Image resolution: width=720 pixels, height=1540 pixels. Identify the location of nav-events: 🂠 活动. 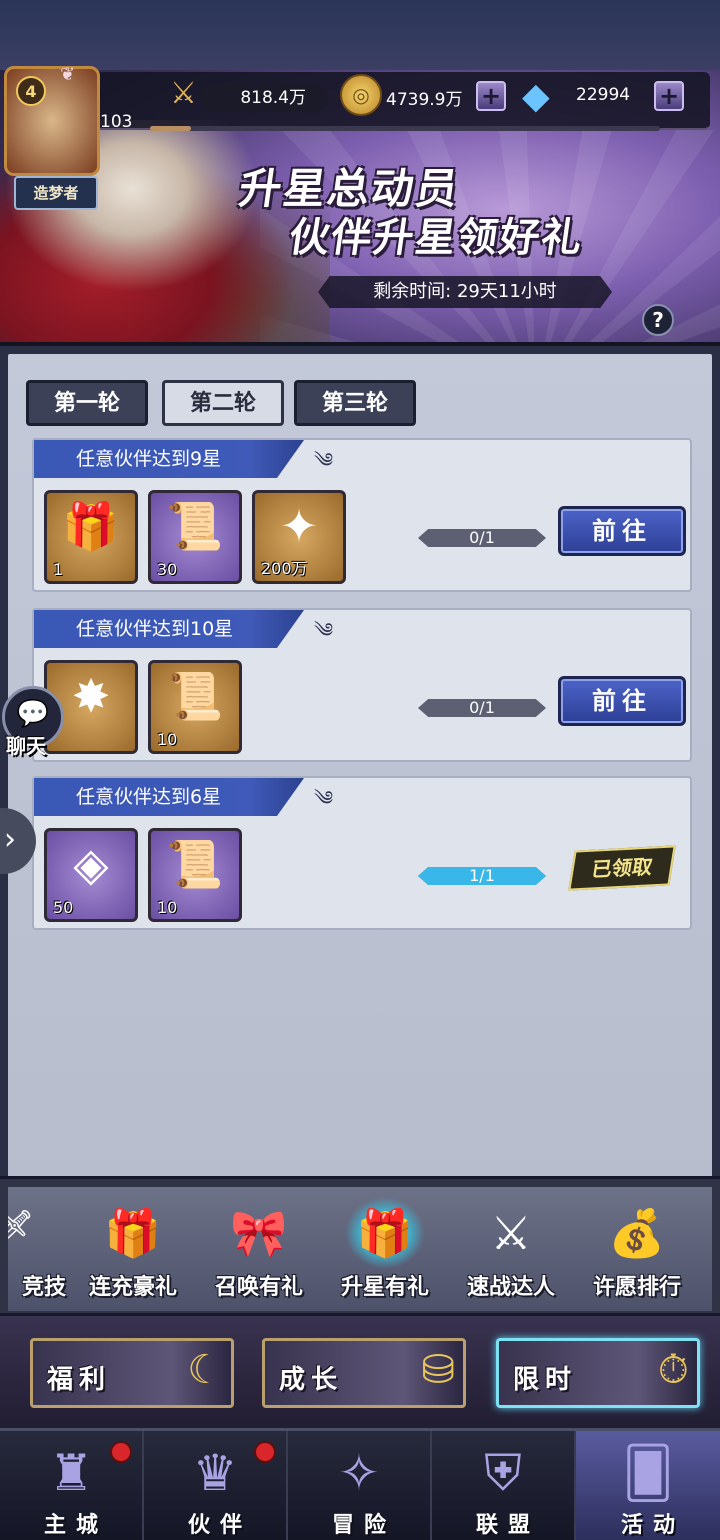
(648, 1485).